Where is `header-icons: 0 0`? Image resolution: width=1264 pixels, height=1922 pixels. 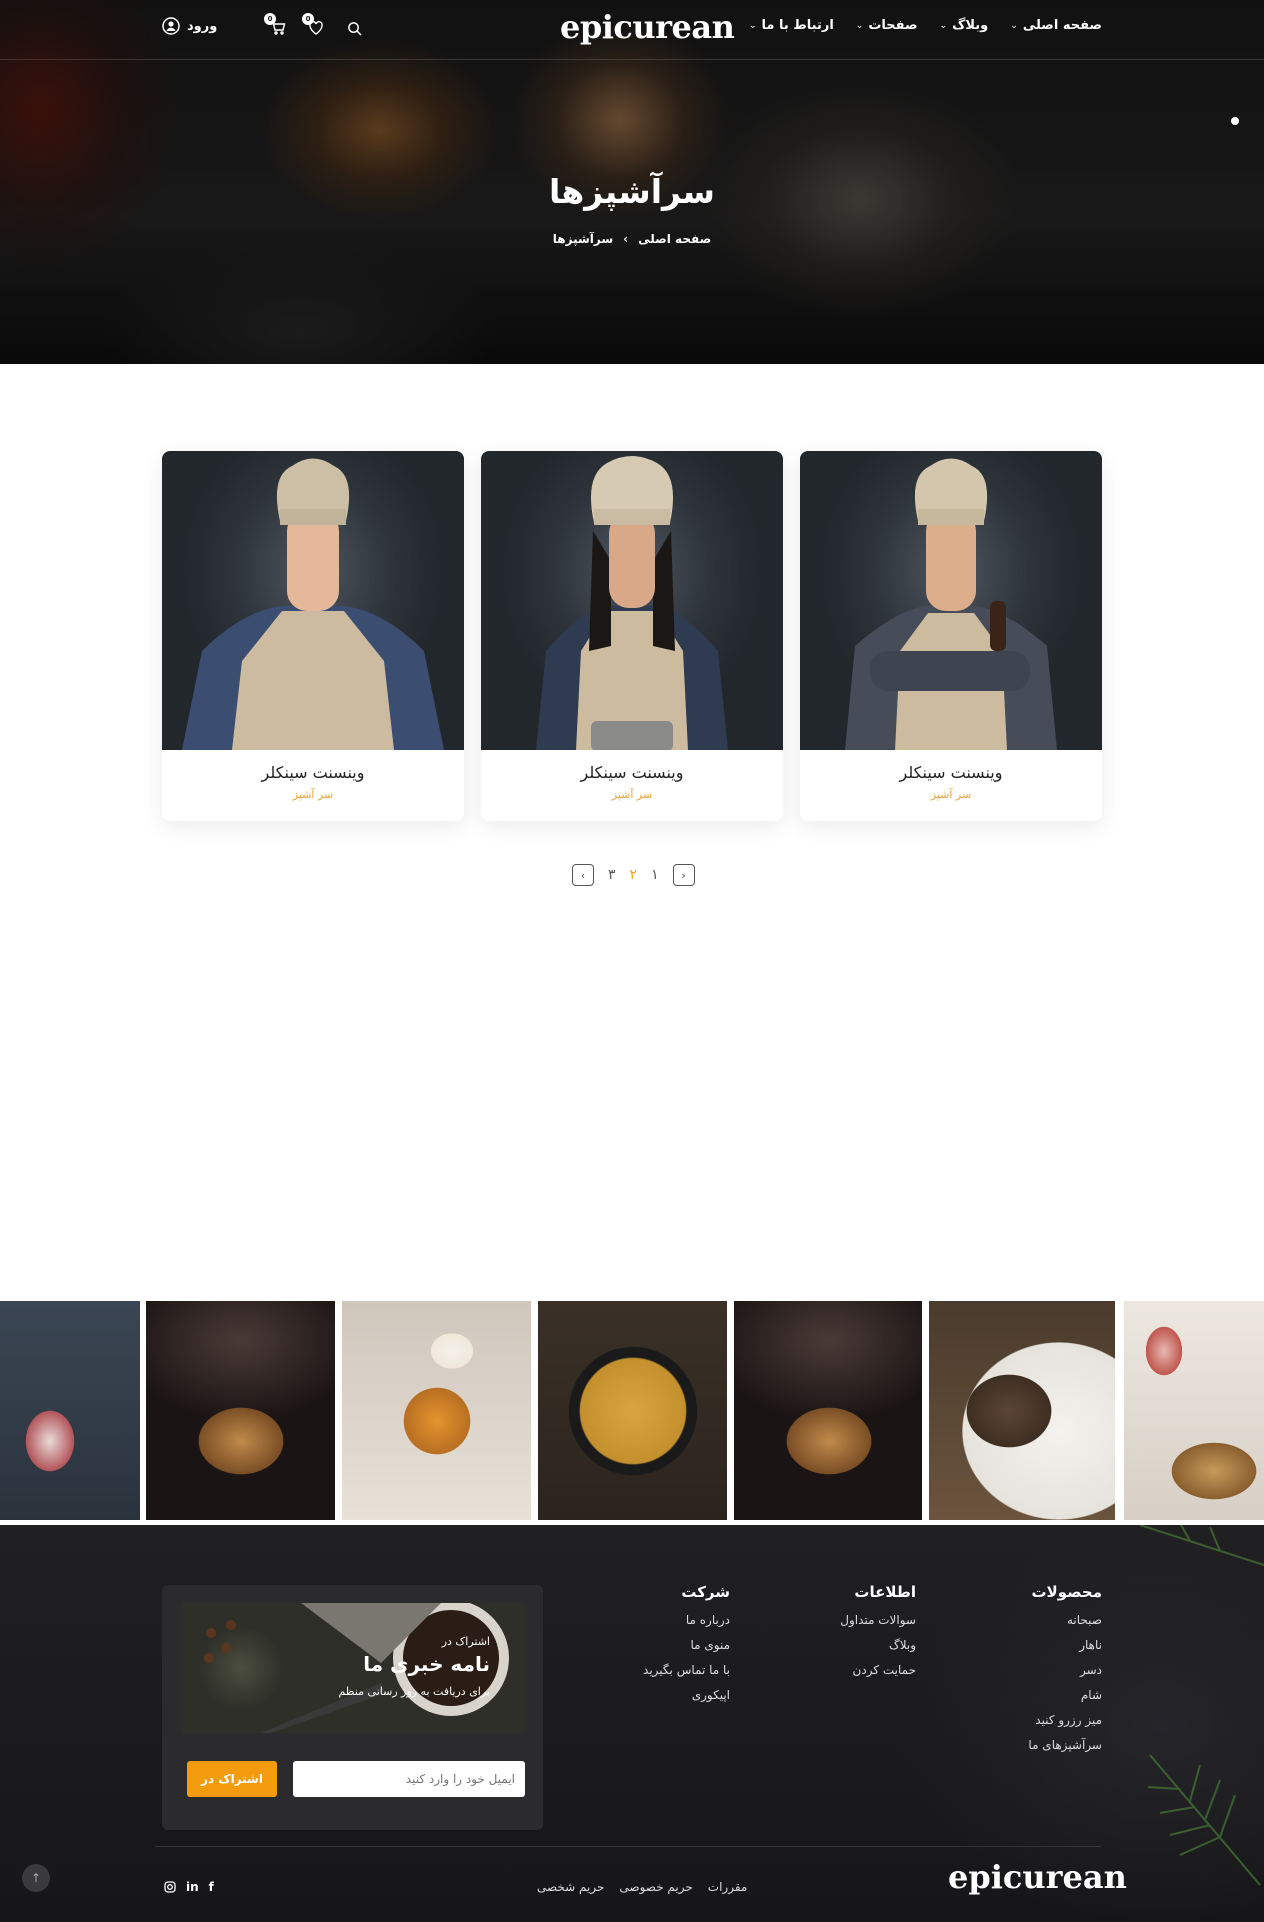 header-icons: 0 0 is located at coordinates (314, 25).